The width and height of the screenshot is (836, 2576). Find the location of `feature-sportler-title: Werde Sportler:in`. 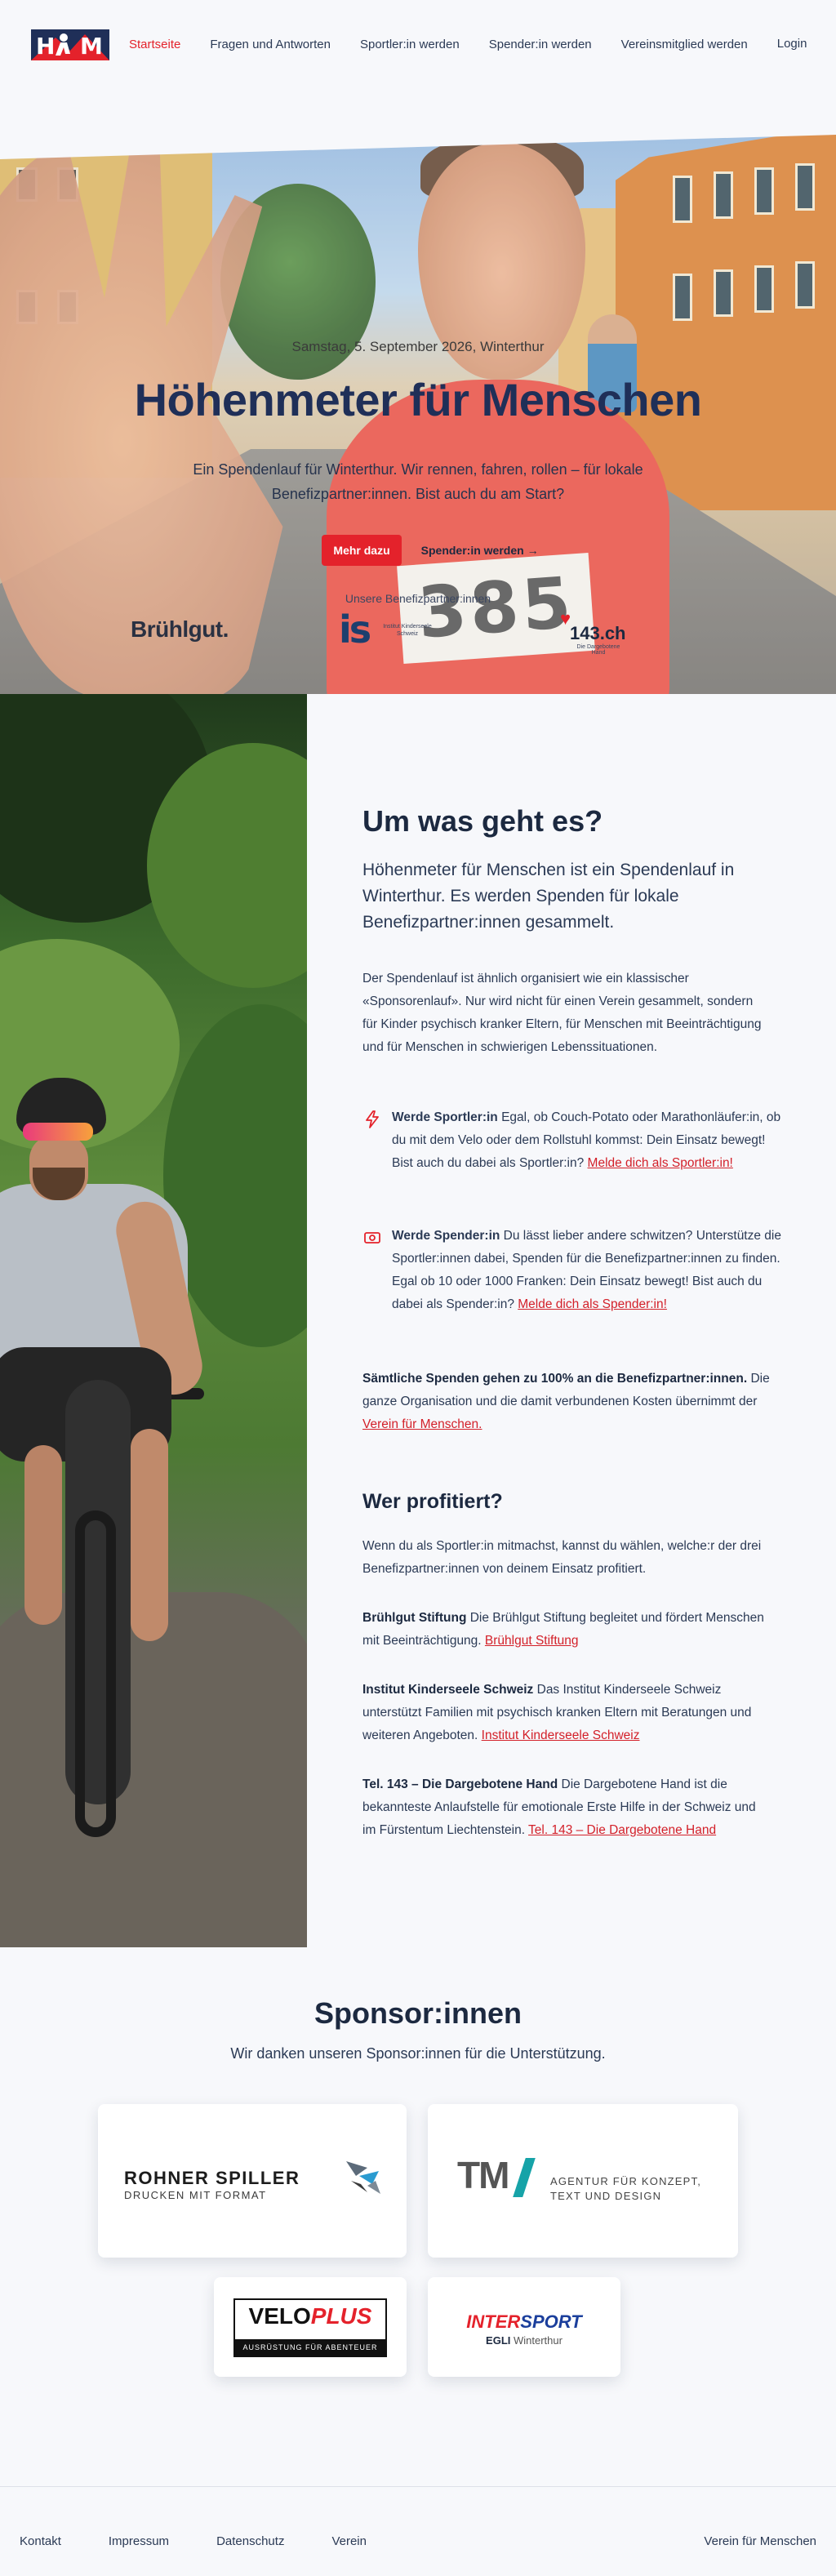

feature-sportler-title: Werde Sportler:in is located at coordinates (445, 1117).